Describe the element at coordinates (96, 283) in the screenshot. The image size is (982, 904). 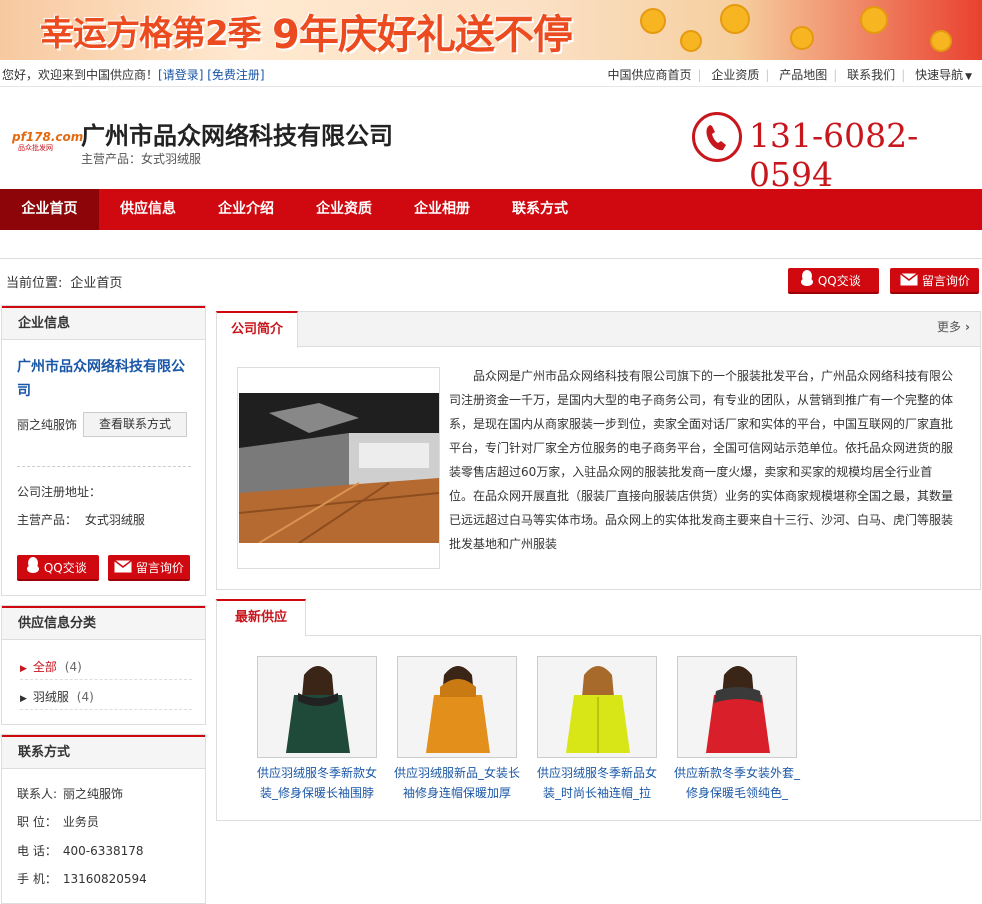
I see `breadcrumb-current: 企业首页` at that location.